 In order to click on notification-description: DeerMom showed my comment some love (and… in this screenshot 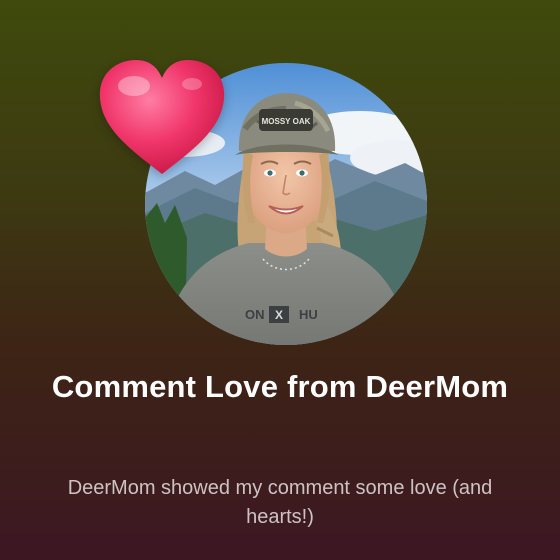, I will do `click(280, 502)`.